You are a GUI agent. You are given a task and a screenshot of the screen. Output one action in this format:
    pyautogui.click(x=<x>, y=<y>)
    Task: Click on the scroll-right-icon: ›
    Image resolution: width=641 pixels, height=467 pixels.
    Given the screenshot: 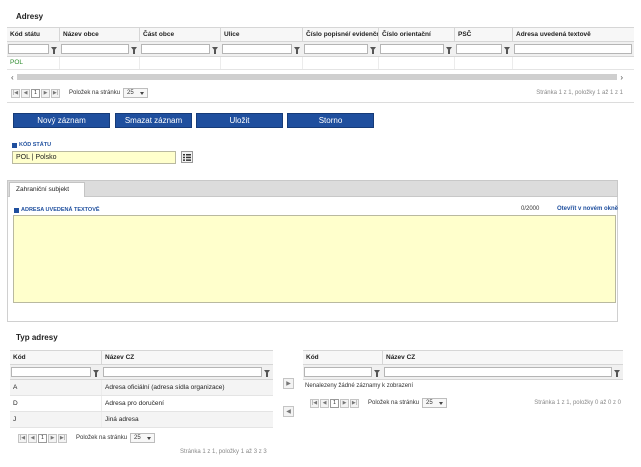 What is the action you would take?
    pyautogui.click(x=621, y=77)
    